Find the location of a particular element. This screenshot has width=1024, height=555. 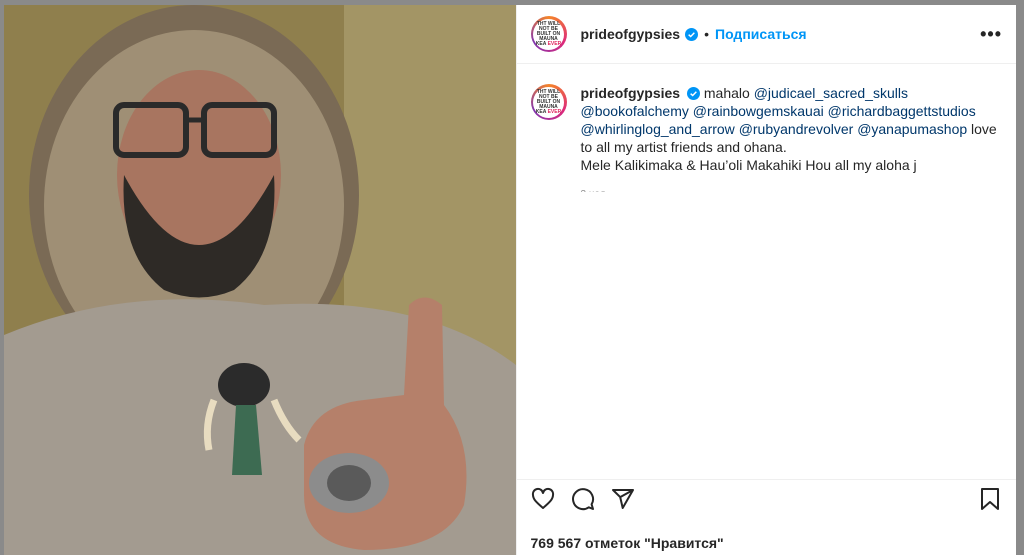

mention-link: @judicael_sacred_skulls is located at coordinates (831, 93).